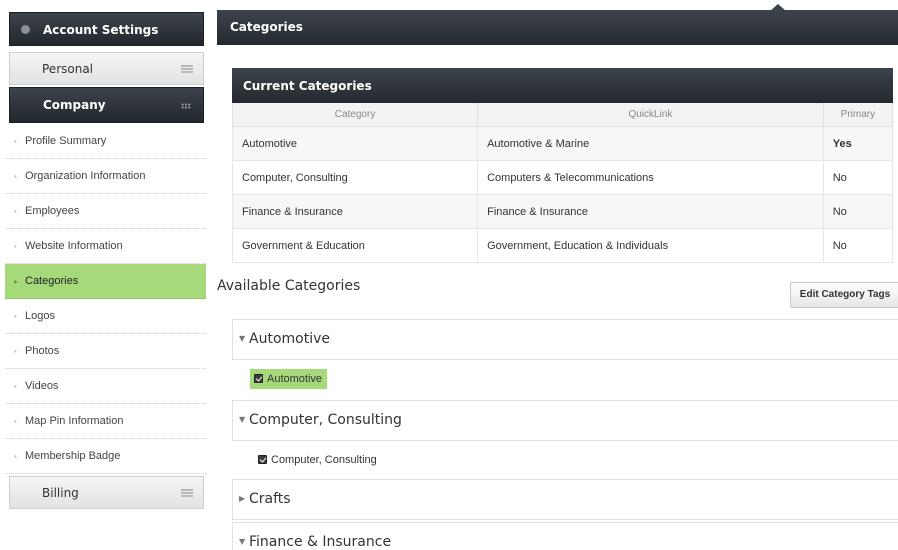 The width and height of the screenshot is (898, 550). What do you see at coordinates (650, 245) in the screenshot?
I see `cell-quicklink: Government, Education & Individuals` at bounding box center [650, 245].